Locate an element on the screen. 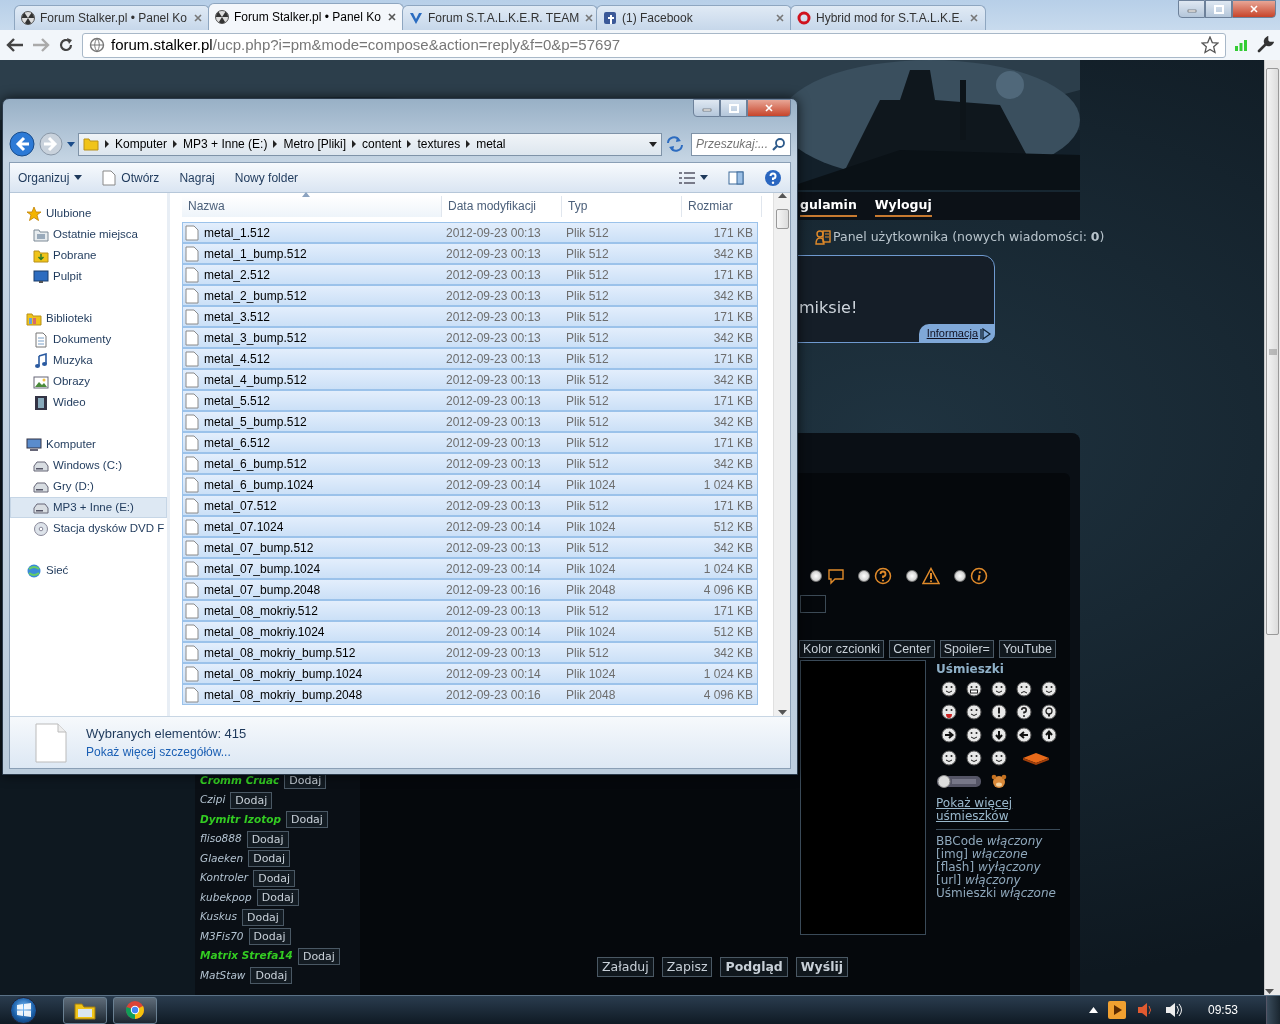  friend-name: Glaeken is located at coordinates (222, 858).